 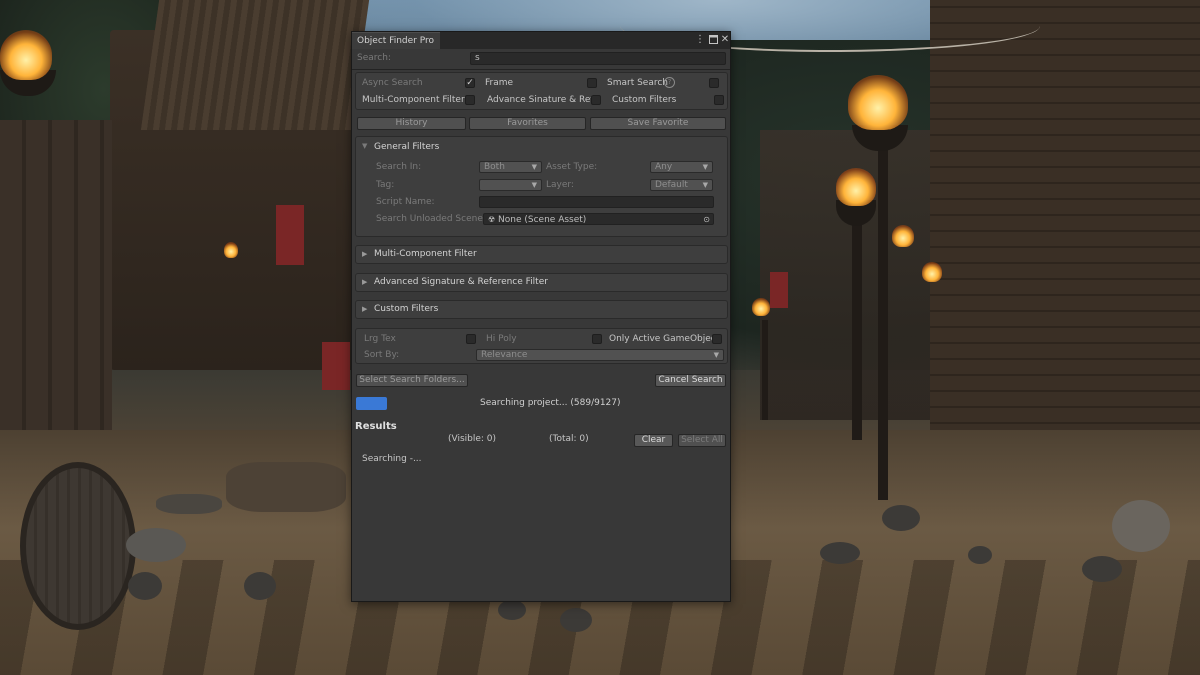 I want to click on lamp-glow, so click(x=231, y=250).